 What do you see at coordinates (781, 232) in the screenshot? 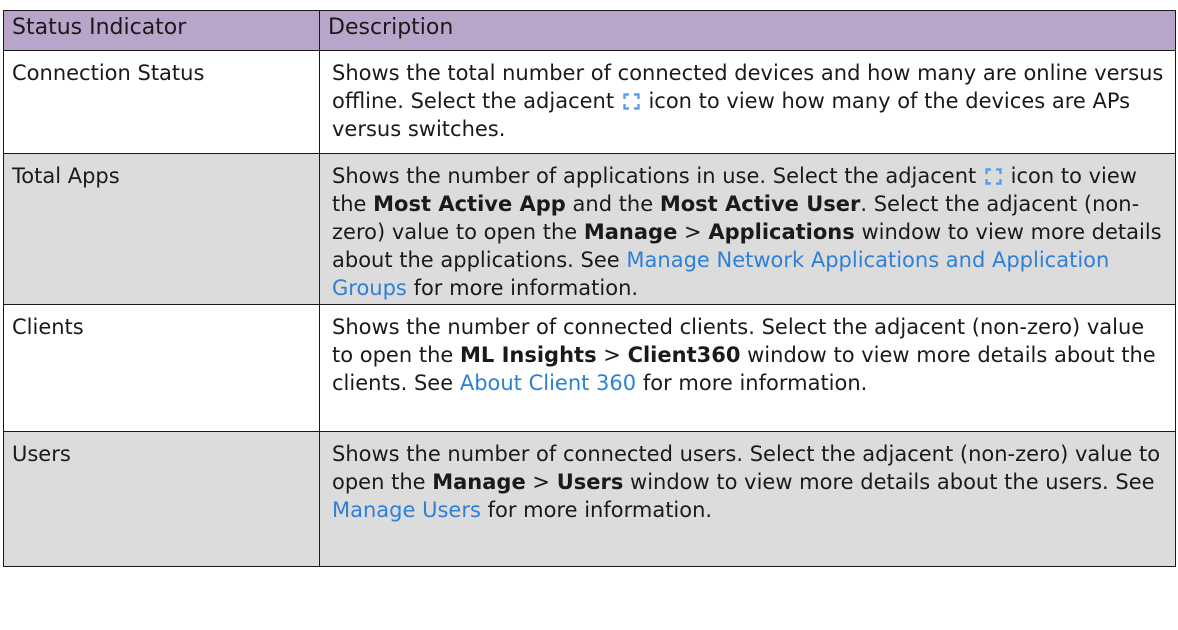
I see `bold-term: Applications` at bounding box center [781, 232].